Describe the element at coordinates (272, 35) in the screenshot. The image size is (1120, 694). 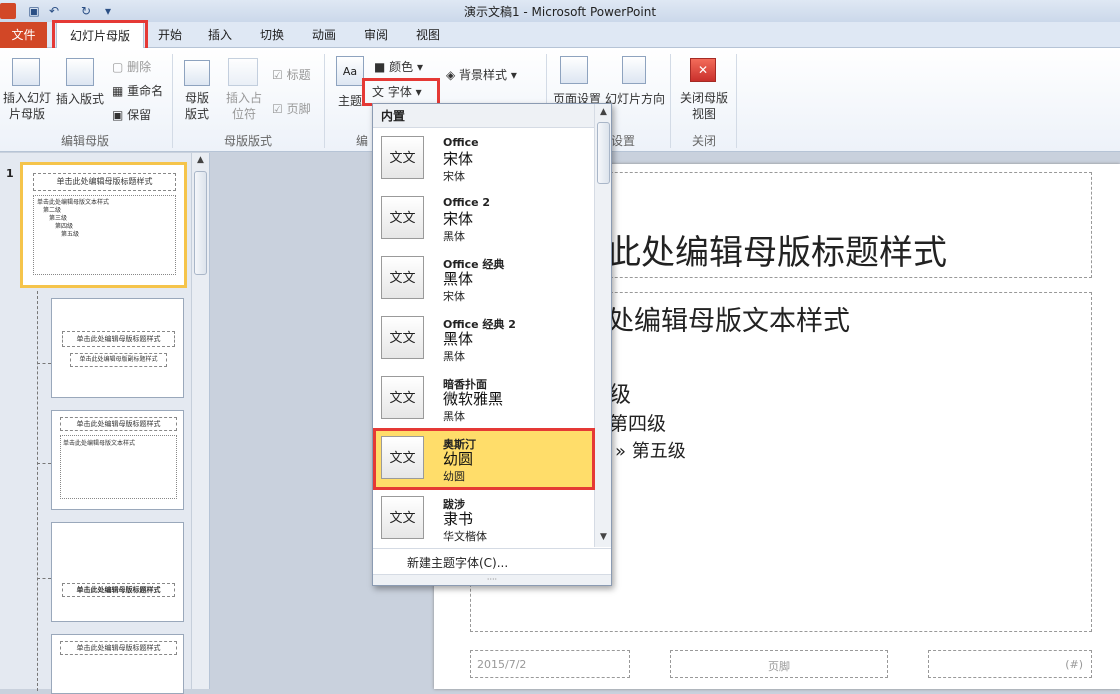
I see `tab-transitions: 切换` at that location.